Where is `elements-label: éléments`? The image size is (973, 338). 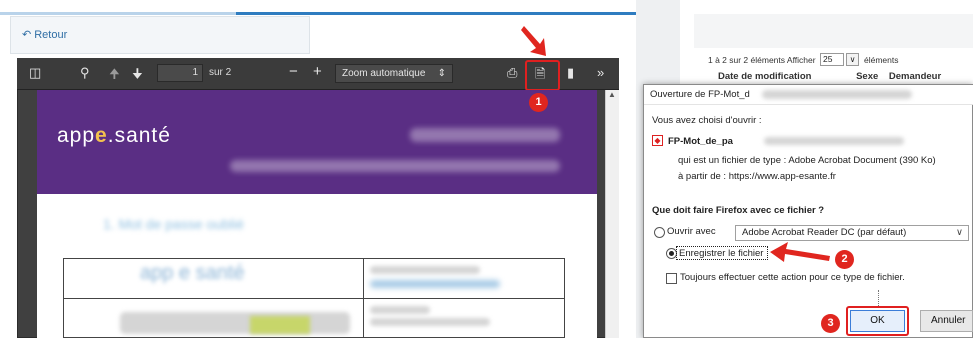
elements-label: éléments is located at coordinates (881, 60).